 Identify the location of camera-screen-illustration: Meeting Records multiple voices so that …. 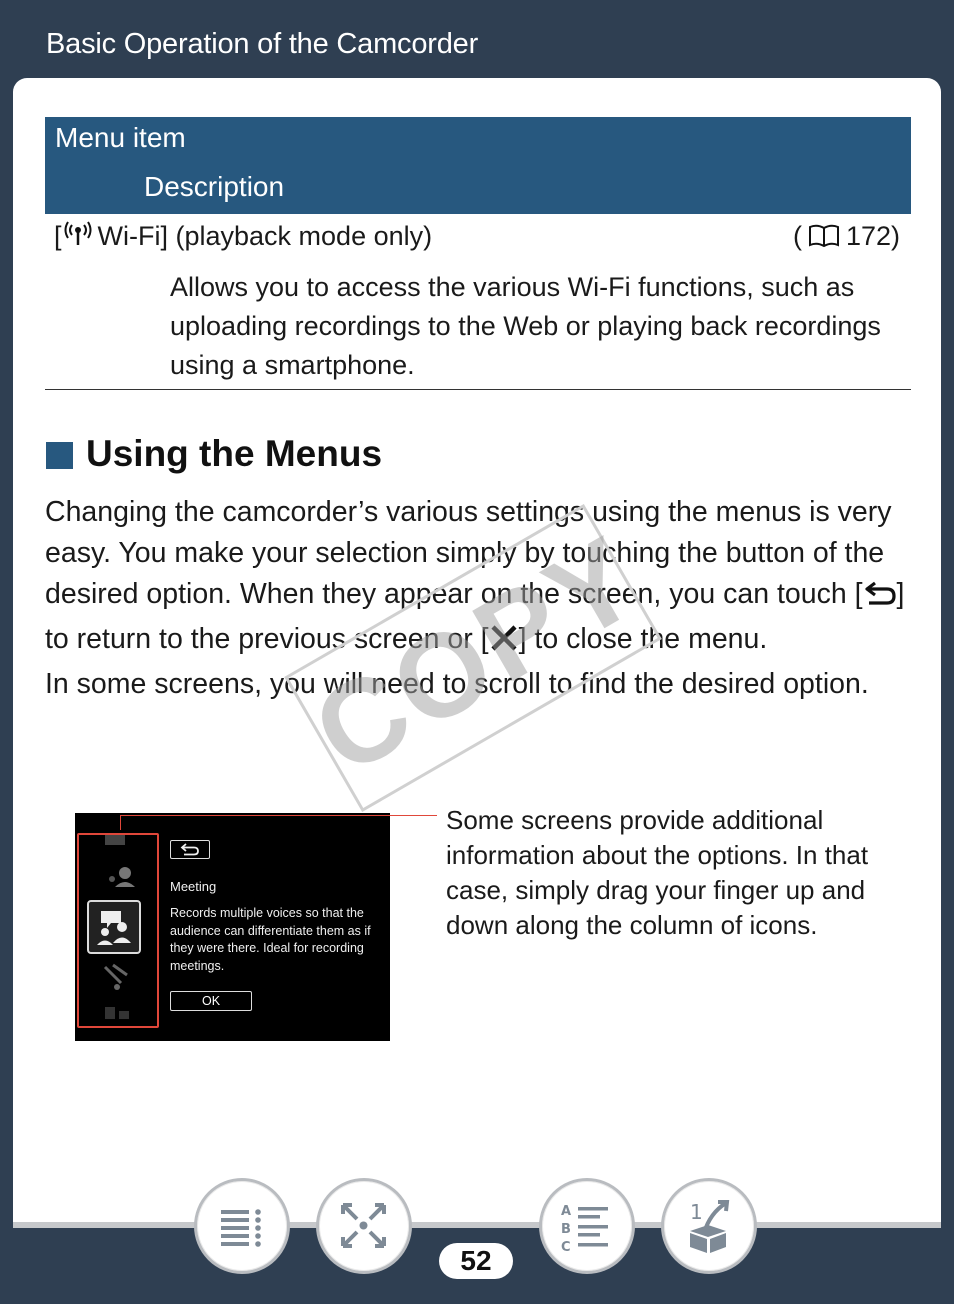
(232, 927).